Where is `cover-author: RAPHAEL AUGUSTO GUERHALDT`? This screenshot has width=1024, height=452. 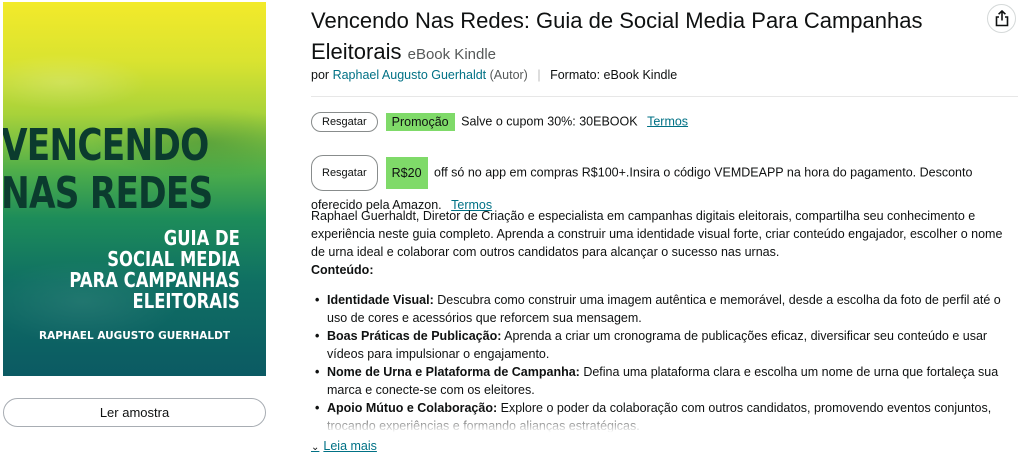
cover-author: RAPHAEL AUGUSTO GUERHALDT is located at coordinates (134, 336).